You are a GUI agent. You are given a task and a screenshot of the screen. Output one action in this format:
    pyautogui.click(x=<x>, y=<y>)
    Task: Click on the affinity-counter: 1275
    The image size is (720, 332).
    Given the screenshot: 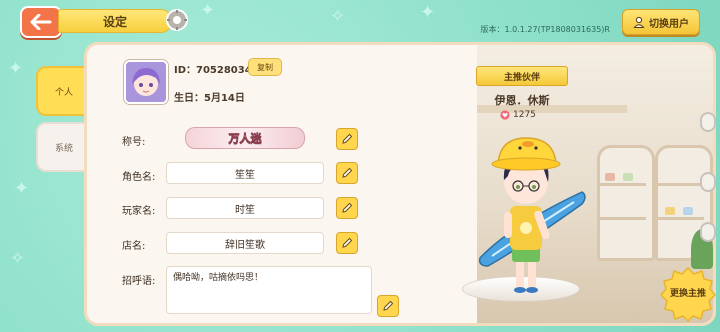 What is the action you would take?
    pyautogui.click(x=518, y=115)
    